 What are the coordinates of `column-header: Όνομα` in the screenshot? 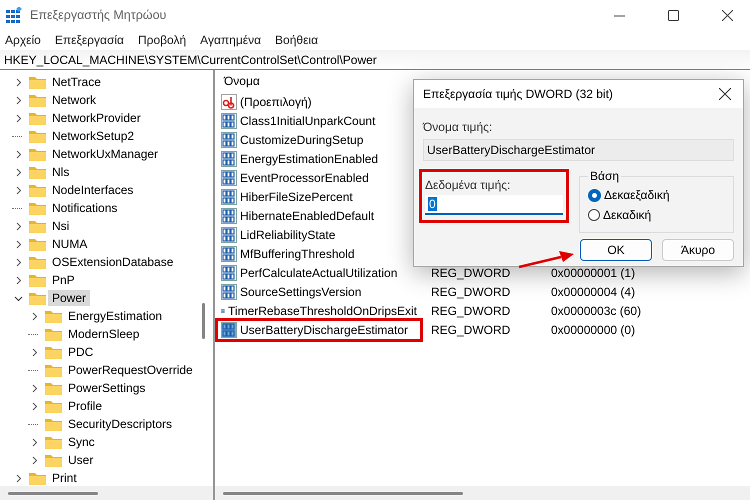 It's located at (242, 81).